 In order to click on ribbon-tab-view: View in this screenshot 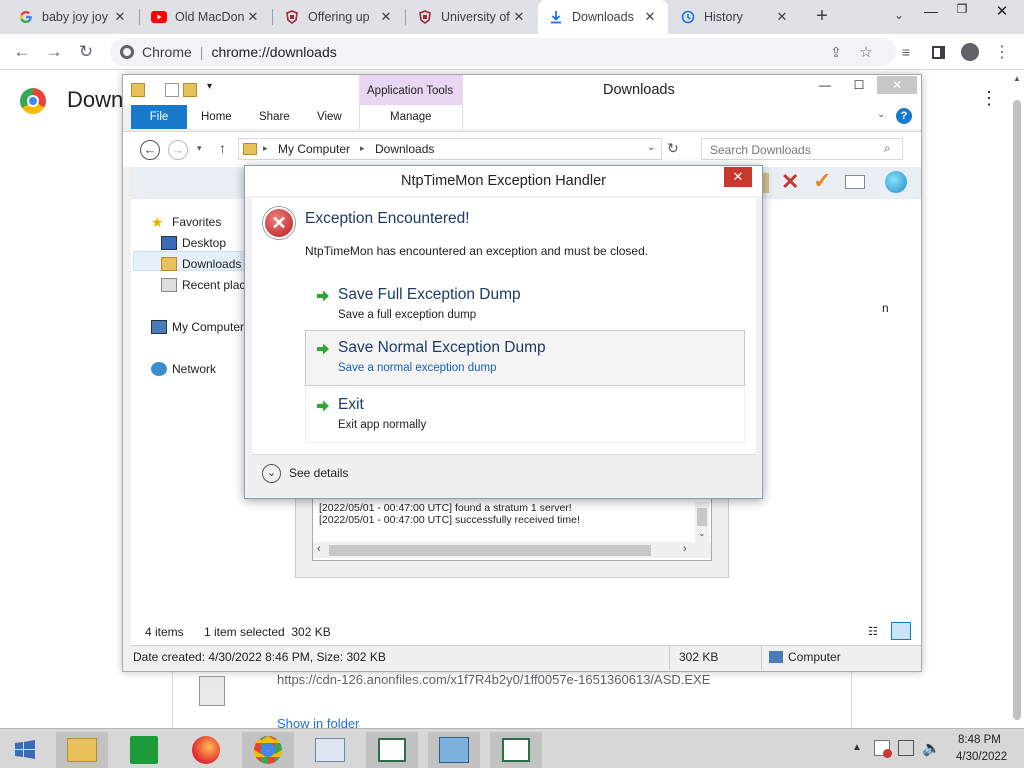, I will do `click(329, 117)`.